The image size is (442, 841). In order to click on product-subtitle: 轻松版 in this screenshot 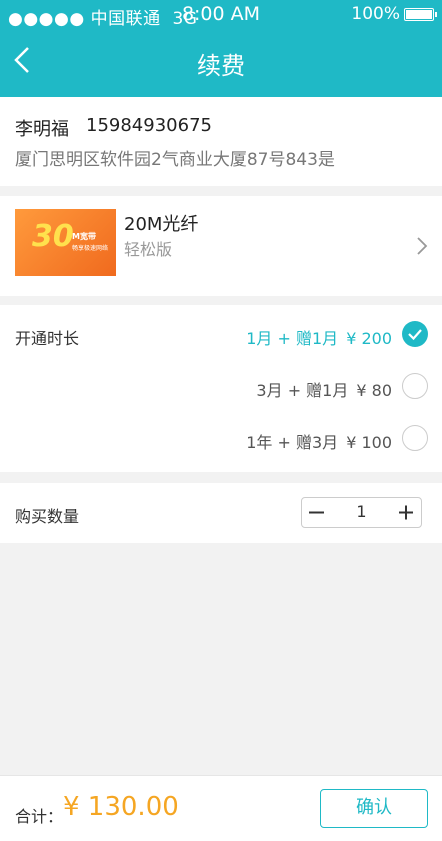, I will do `click(148, 249)`.